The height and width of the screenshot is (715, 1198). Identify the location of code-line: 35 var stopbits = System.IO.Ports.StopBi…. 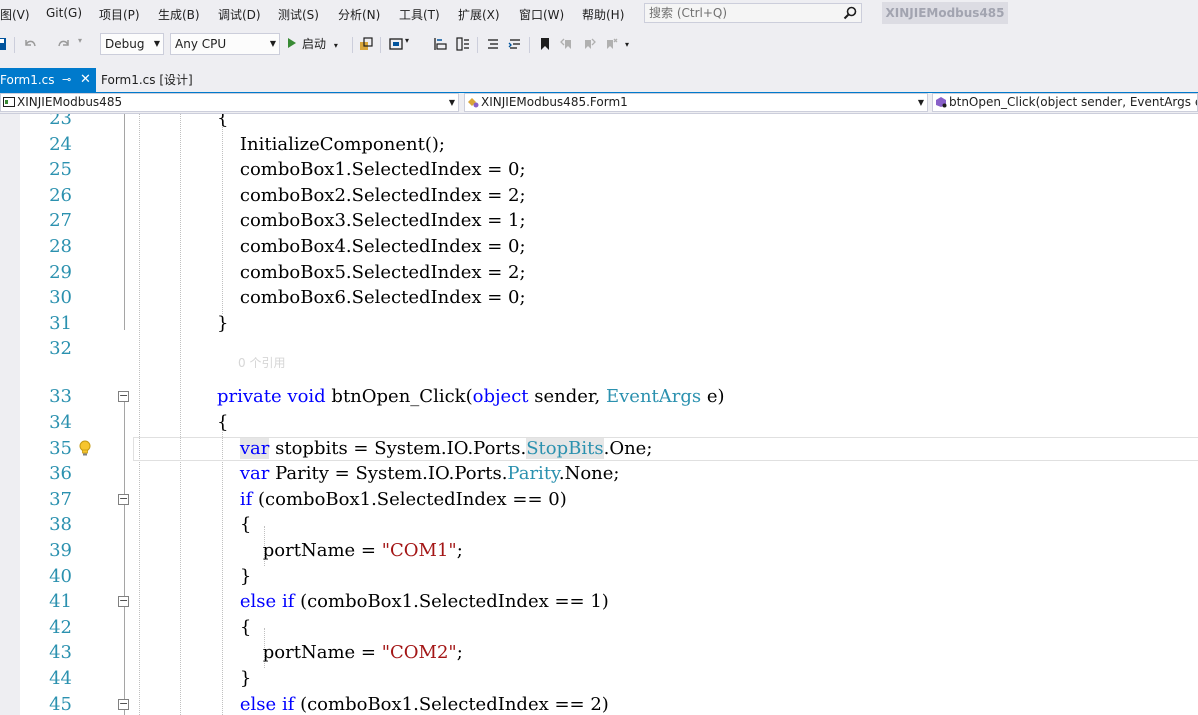
(599, 448).